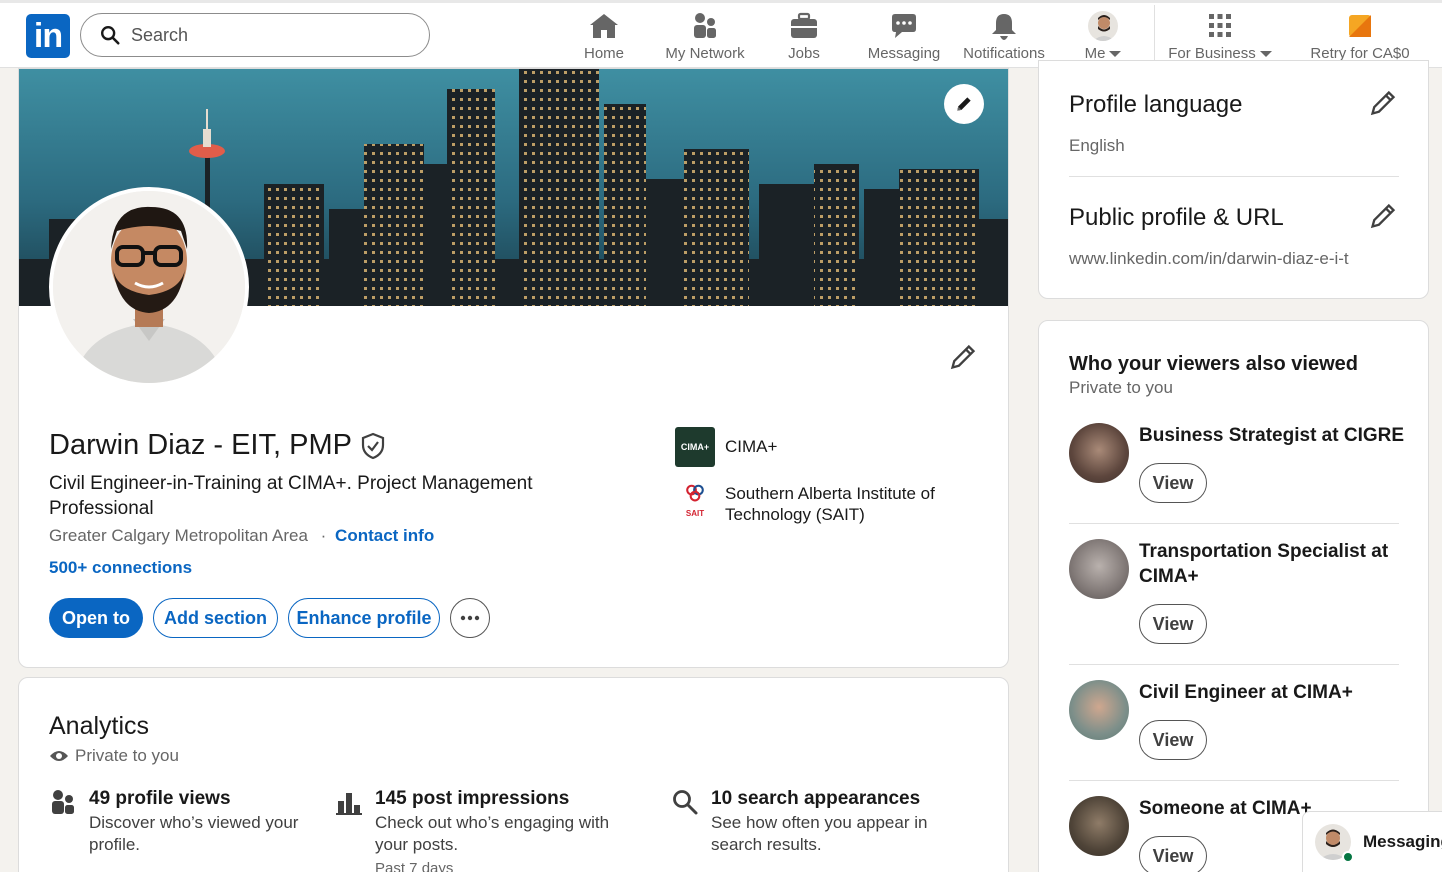 The width and height of the screenshot is (1442, 872). I want to click on edit-banner-button, so click(964, 104).